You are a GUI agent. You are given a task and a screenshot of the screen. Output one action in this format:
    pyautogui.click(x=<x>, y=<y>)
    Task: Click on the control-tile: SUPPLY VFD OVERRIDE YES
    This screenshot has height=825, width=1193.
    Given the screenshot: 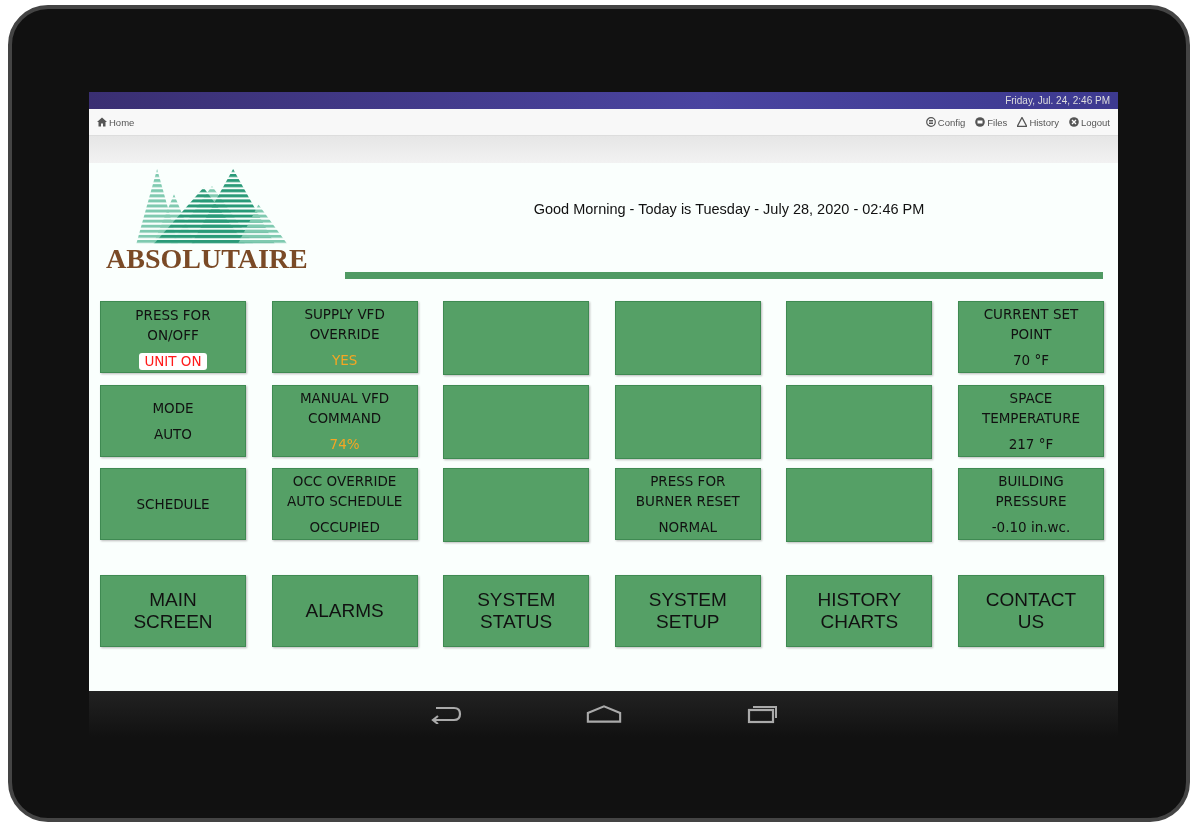 What is the action you would take?
    pyautogui.click(x=344, y=337)
    